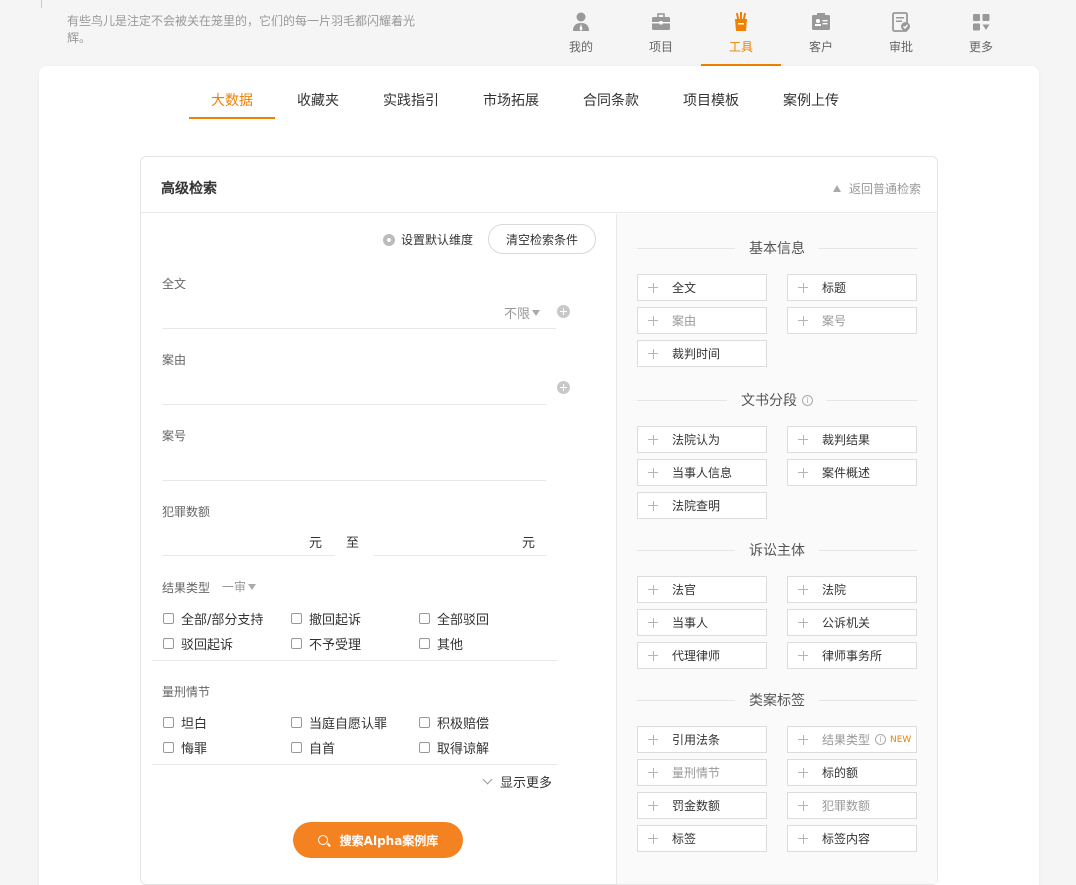  Describe the element at coordinates (563, 387) in the screenshot. I see `add-cause-icon` at that location.